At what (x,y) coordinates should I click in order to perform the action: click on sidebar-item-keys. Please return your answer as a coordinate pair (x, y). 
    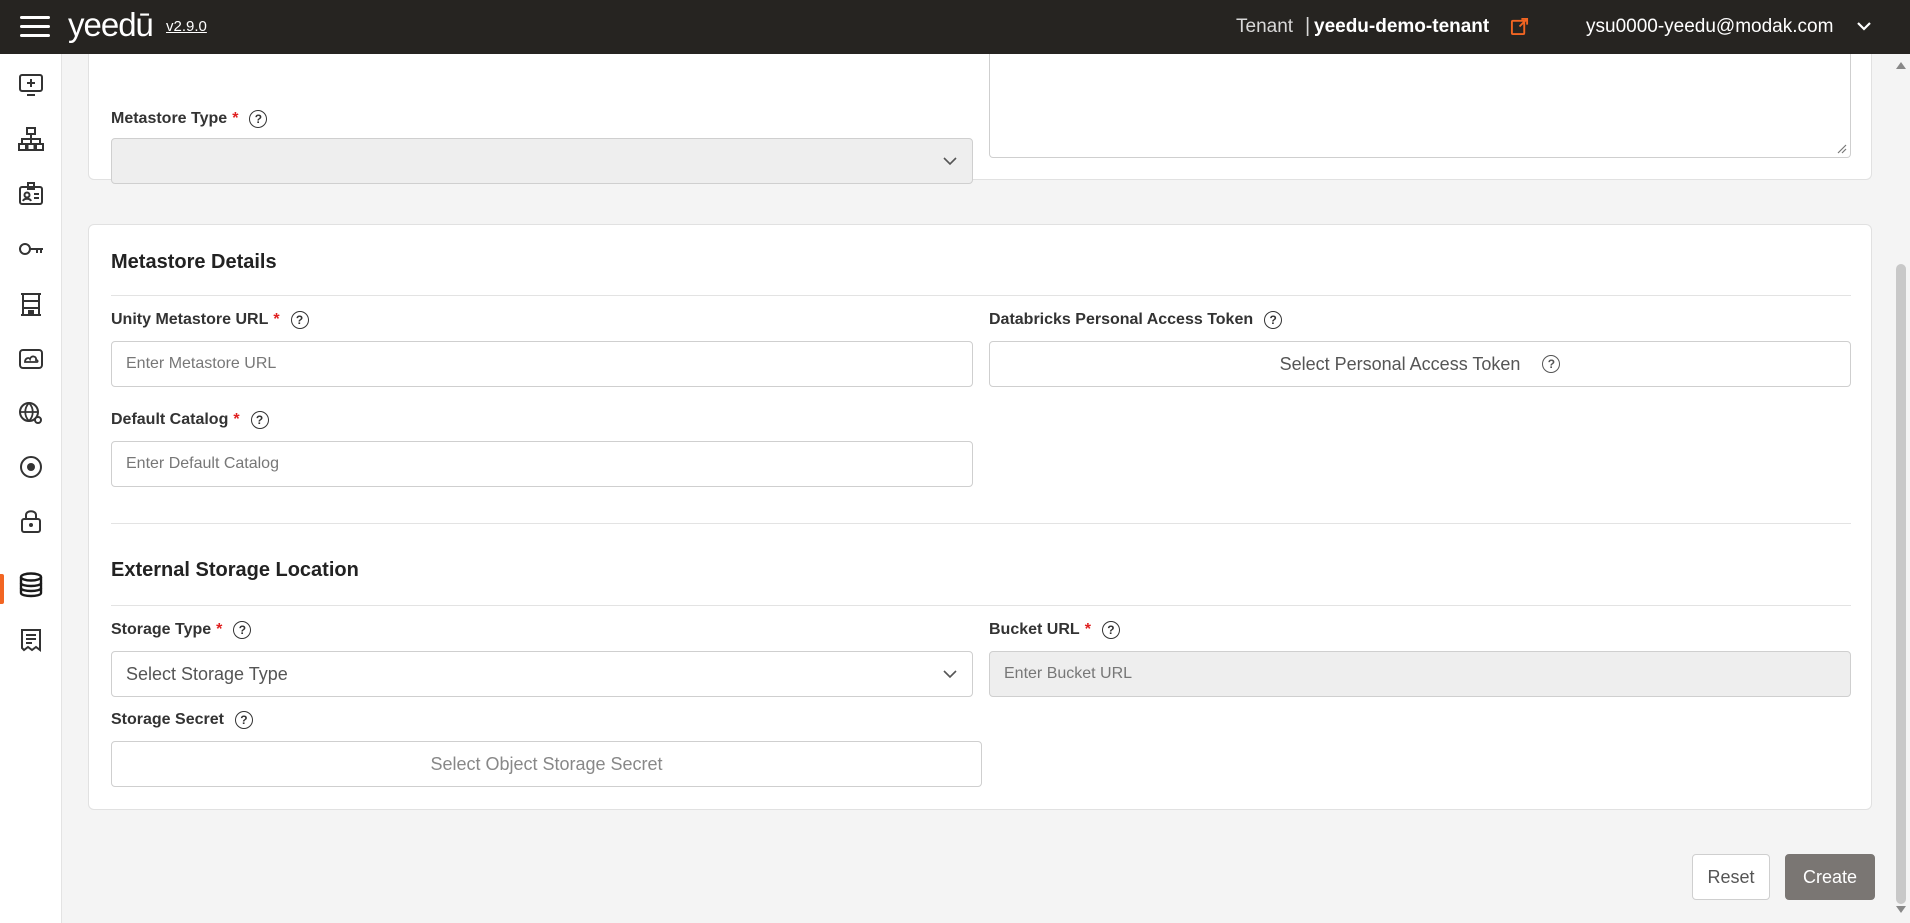
    Looking at the image, I should click on (31, 249).